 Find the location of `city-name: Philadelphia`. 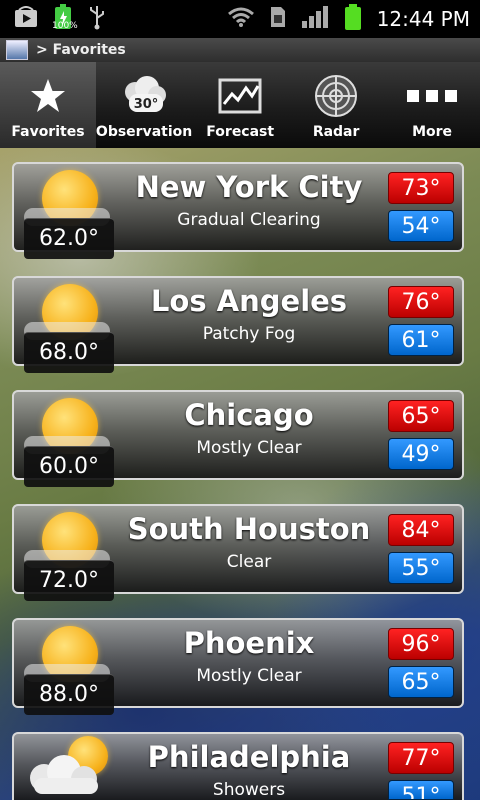

city-name: Philadelphia is located at coordinates (249, 757).